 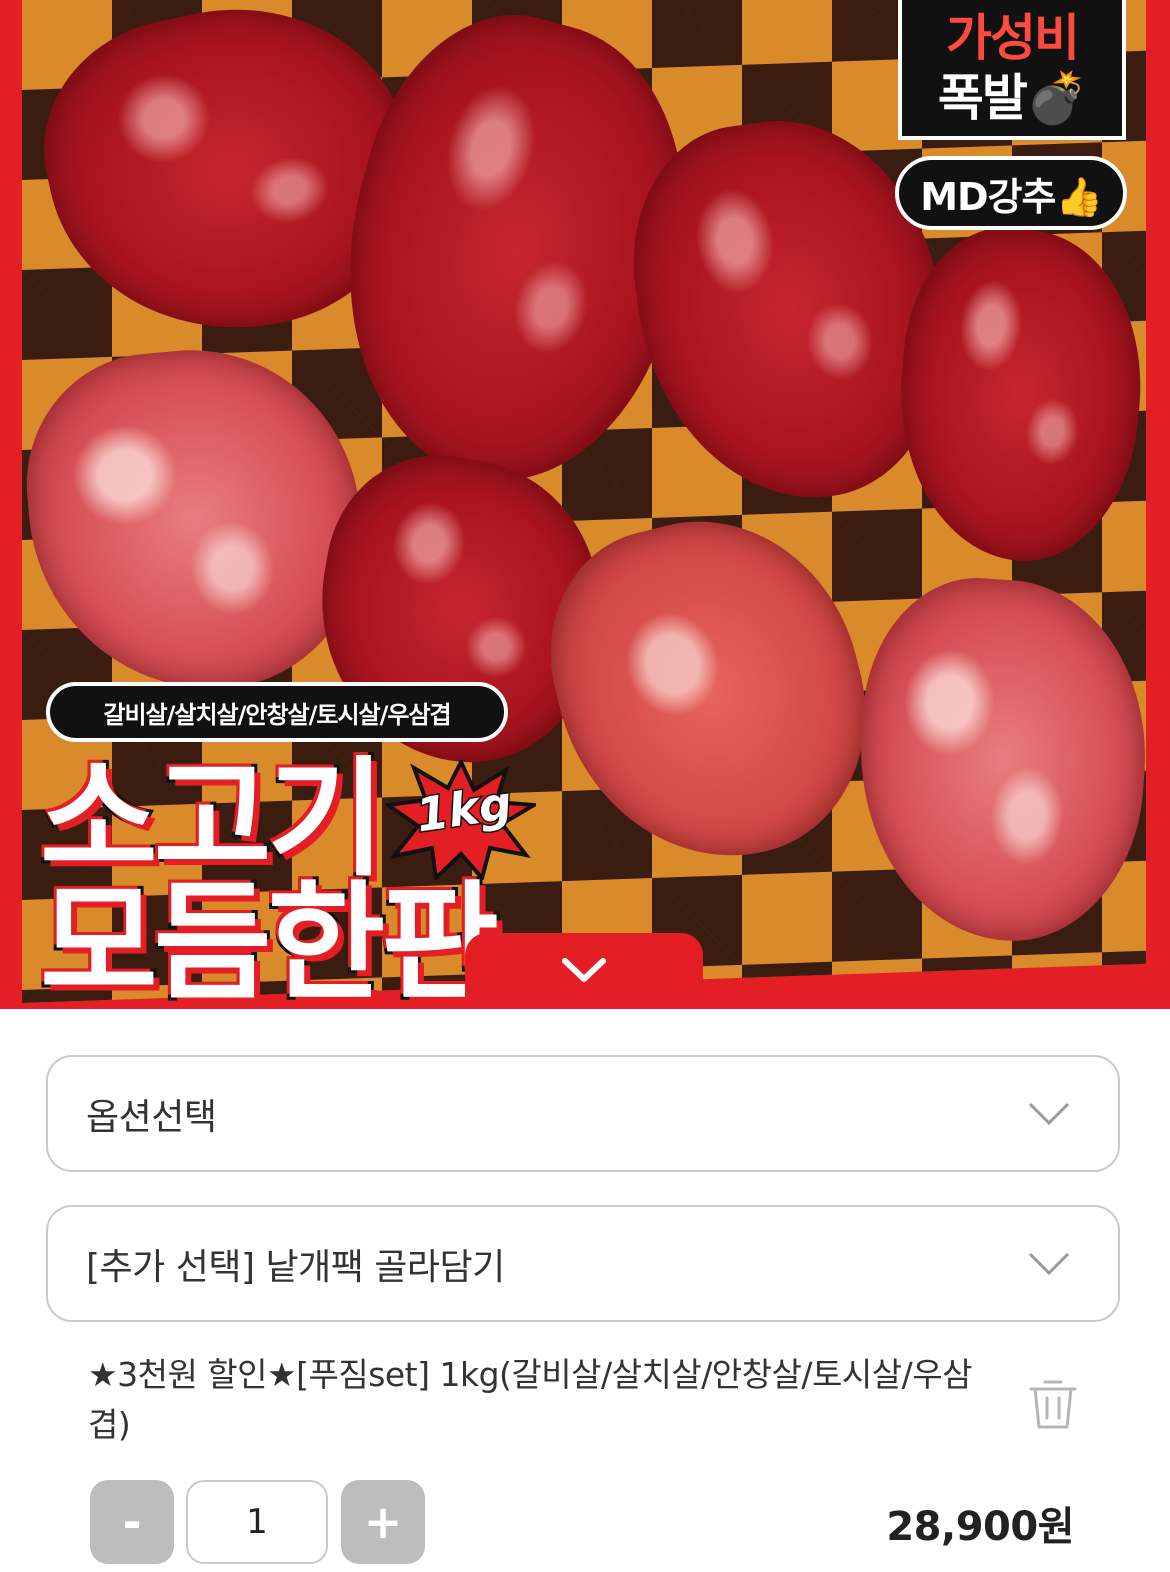 What do you see at coordinates (583, 1113) in the screenshot?
I see `option-select: 옵션선택` at bounding box center [583, 1113].